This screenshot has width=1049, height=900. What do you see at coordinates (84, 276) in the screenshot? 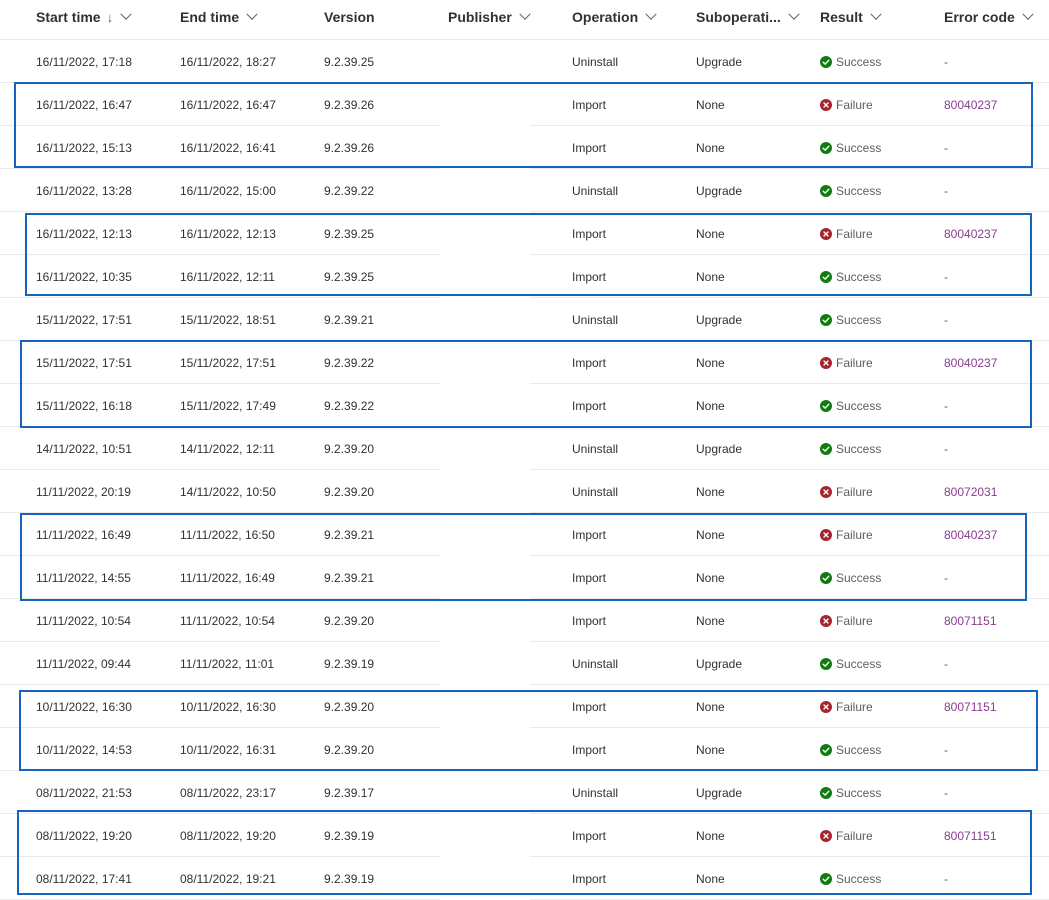
I see `start-time-cell: 16/11/2022, 10:35` at bounding box center [84, 276].